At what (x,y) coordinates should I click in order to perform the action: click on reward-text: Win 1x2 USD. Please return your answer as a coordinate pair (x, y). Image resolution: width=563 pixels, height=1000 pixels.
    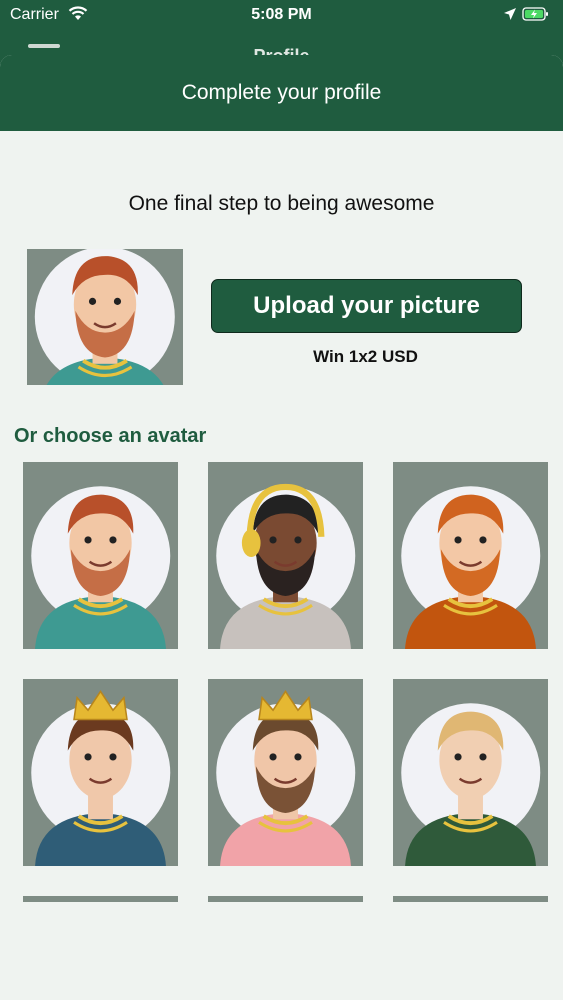
    Looking at the image, I should click on (365, 356).